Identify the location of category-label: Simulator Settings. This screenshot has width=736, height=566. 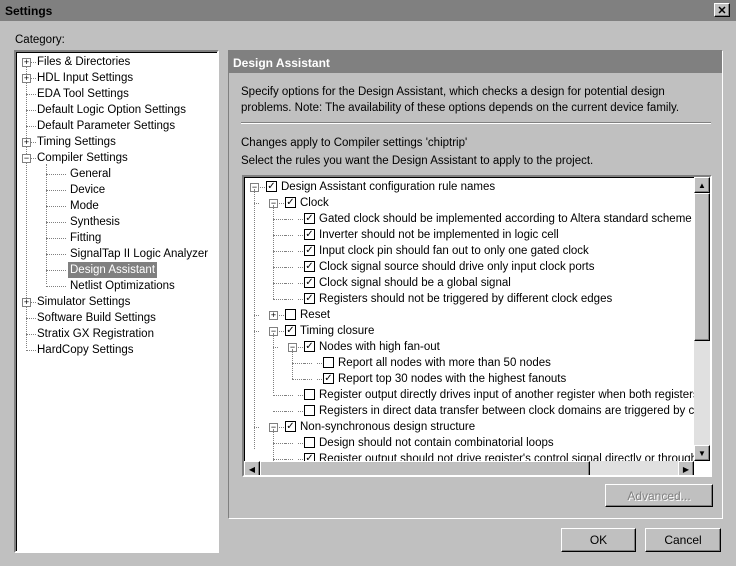
(84, 302).